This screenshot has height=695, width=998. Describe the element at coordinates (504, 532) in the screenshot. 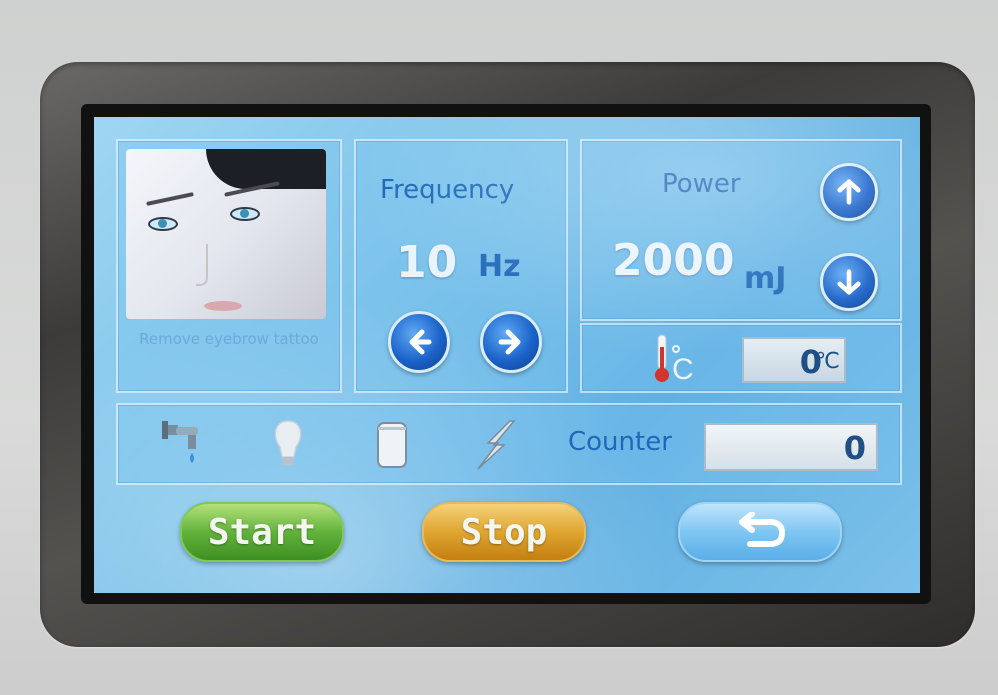

I see `stop-button: Stop` at that location.